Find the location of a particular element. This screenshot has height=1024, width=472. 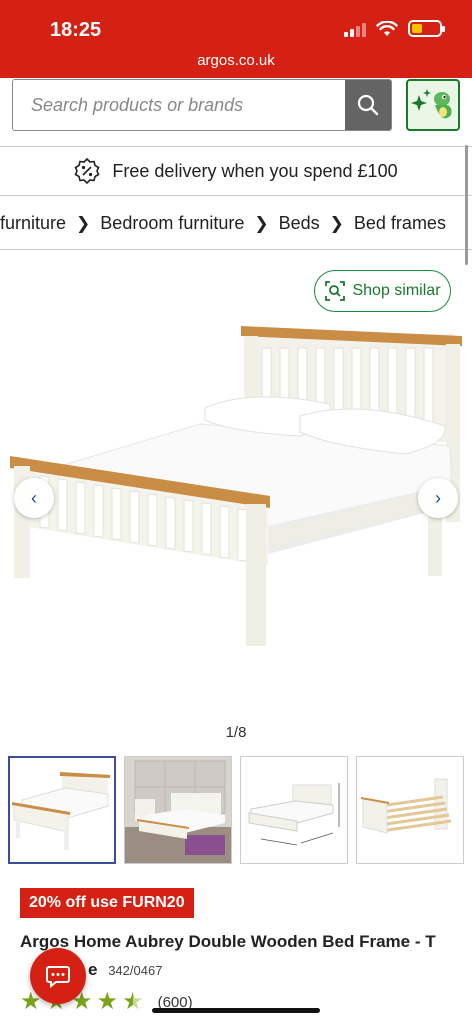

shop-similar-icon is located at coordinates (335, 291).